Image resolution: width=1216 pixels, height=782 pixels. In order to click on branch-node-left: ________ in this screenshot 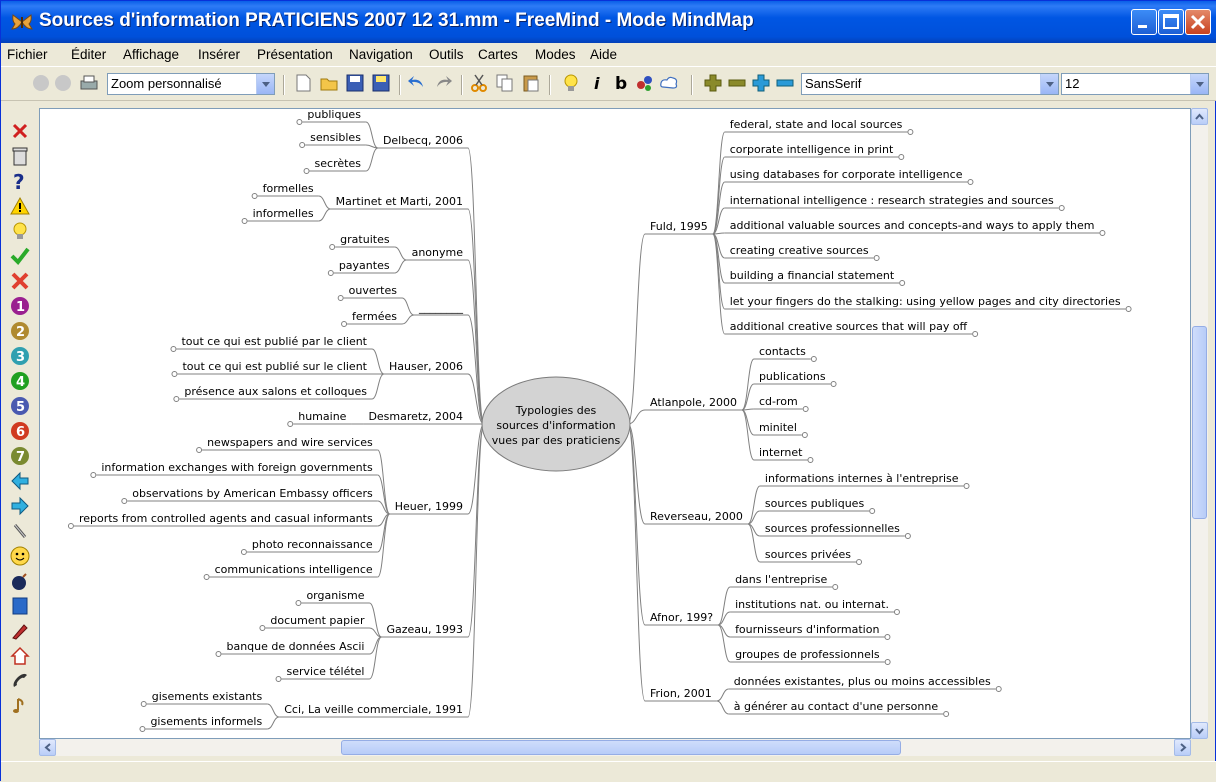, I will do `click(441, 307)`.